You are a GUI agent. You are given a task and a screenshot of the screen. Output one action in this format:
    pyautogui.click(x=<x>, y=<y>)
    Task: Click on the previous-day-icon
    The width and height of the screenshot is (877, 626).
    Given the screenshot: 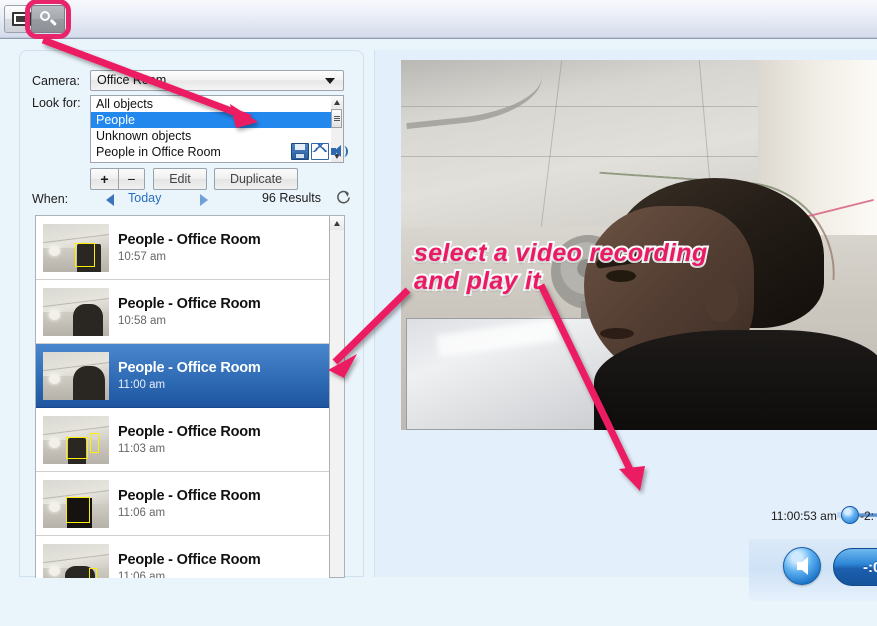 What is the action you would take?
    pyautogui.click(x=110, y=200)
    